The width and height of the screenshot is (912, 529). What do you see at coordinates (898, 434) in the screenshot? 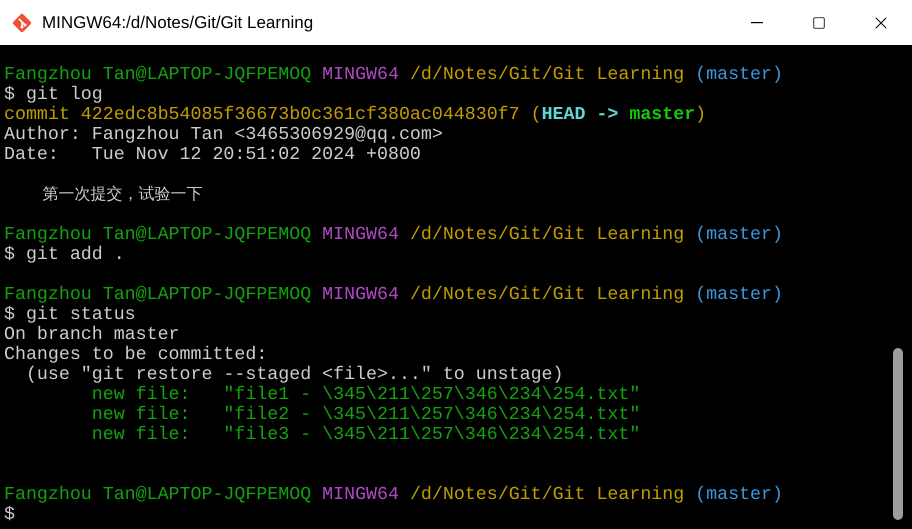
I see `scrollbar-thumb` at bounding box center [898, 434].